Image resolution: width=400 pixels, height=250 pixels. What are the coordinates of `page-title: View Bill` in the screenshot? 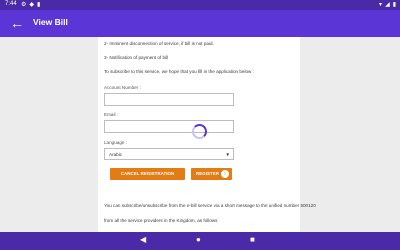 It's located at (50, 22).